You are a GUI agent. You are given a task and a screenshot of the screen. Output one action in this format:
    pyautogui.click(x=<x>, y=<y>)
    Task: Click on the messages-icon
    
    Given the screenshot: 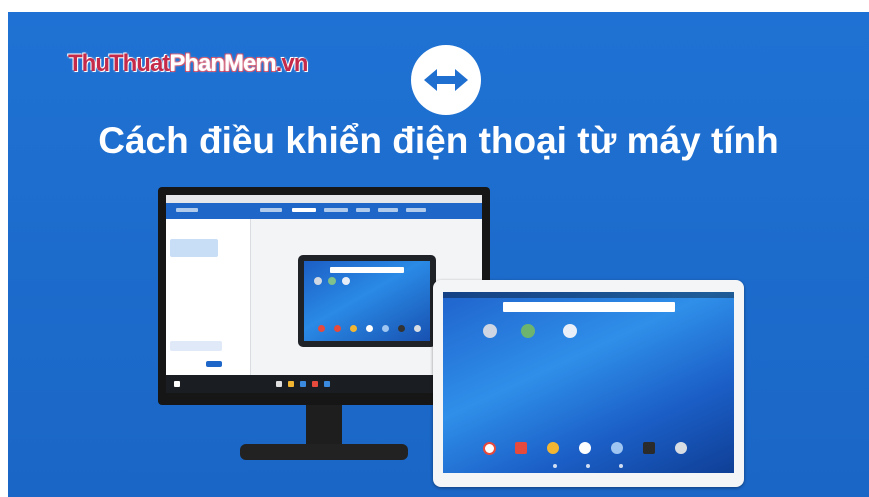 What is the action you would take?
    pyautogui.click(x=617, y=448)
    